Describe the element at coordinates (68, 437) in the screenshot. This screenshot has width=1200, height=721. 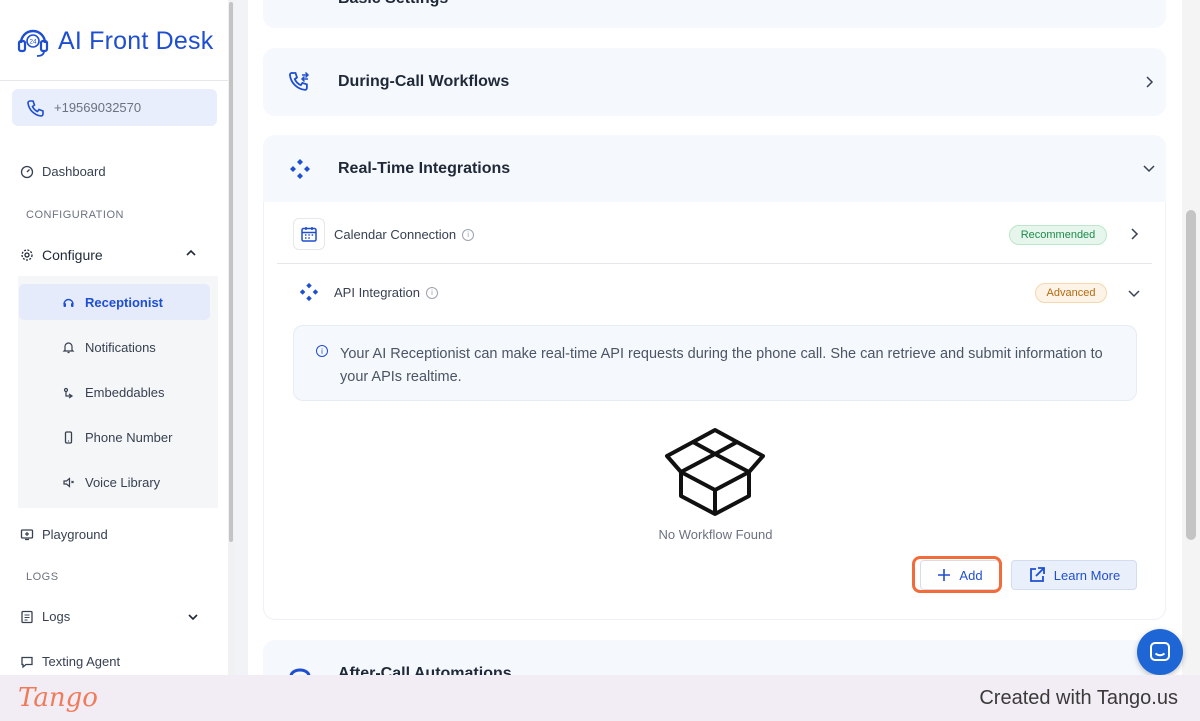
I see `phone-device-icon` at that location.